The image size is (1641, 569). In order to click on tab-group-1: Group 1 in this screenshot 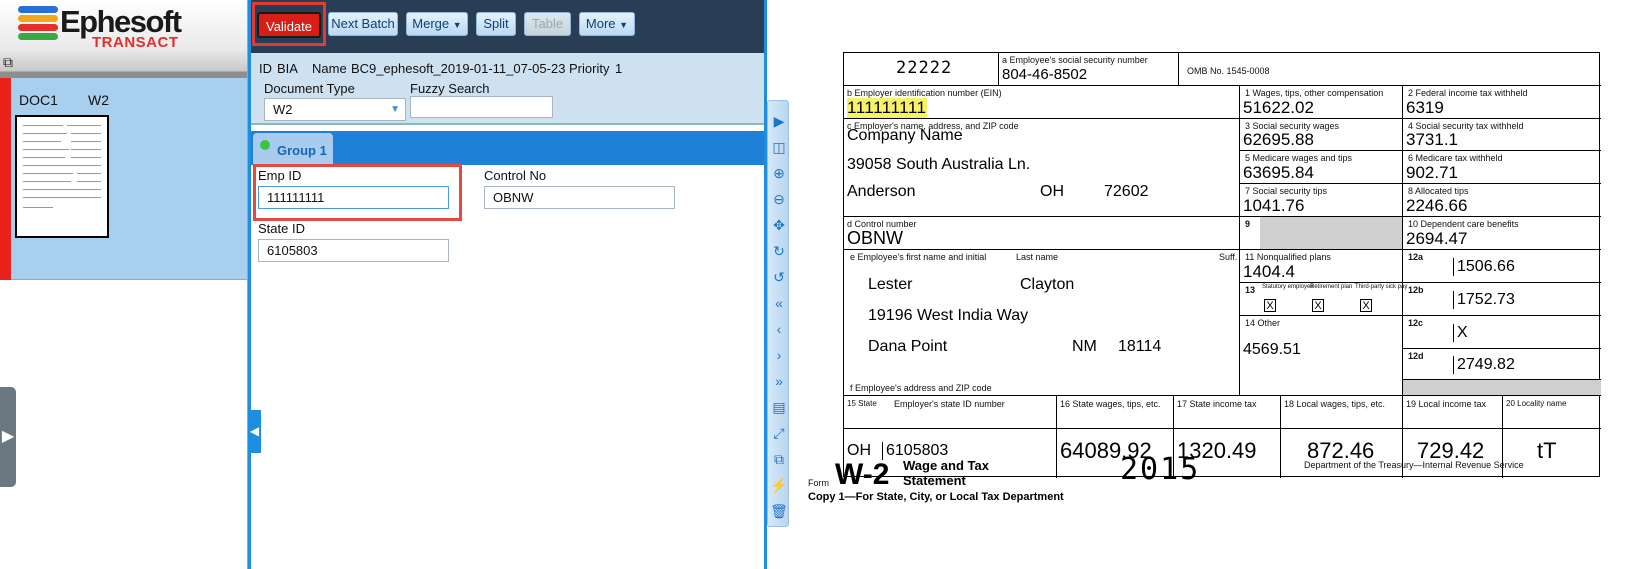, I will do `click(293, 149)`.